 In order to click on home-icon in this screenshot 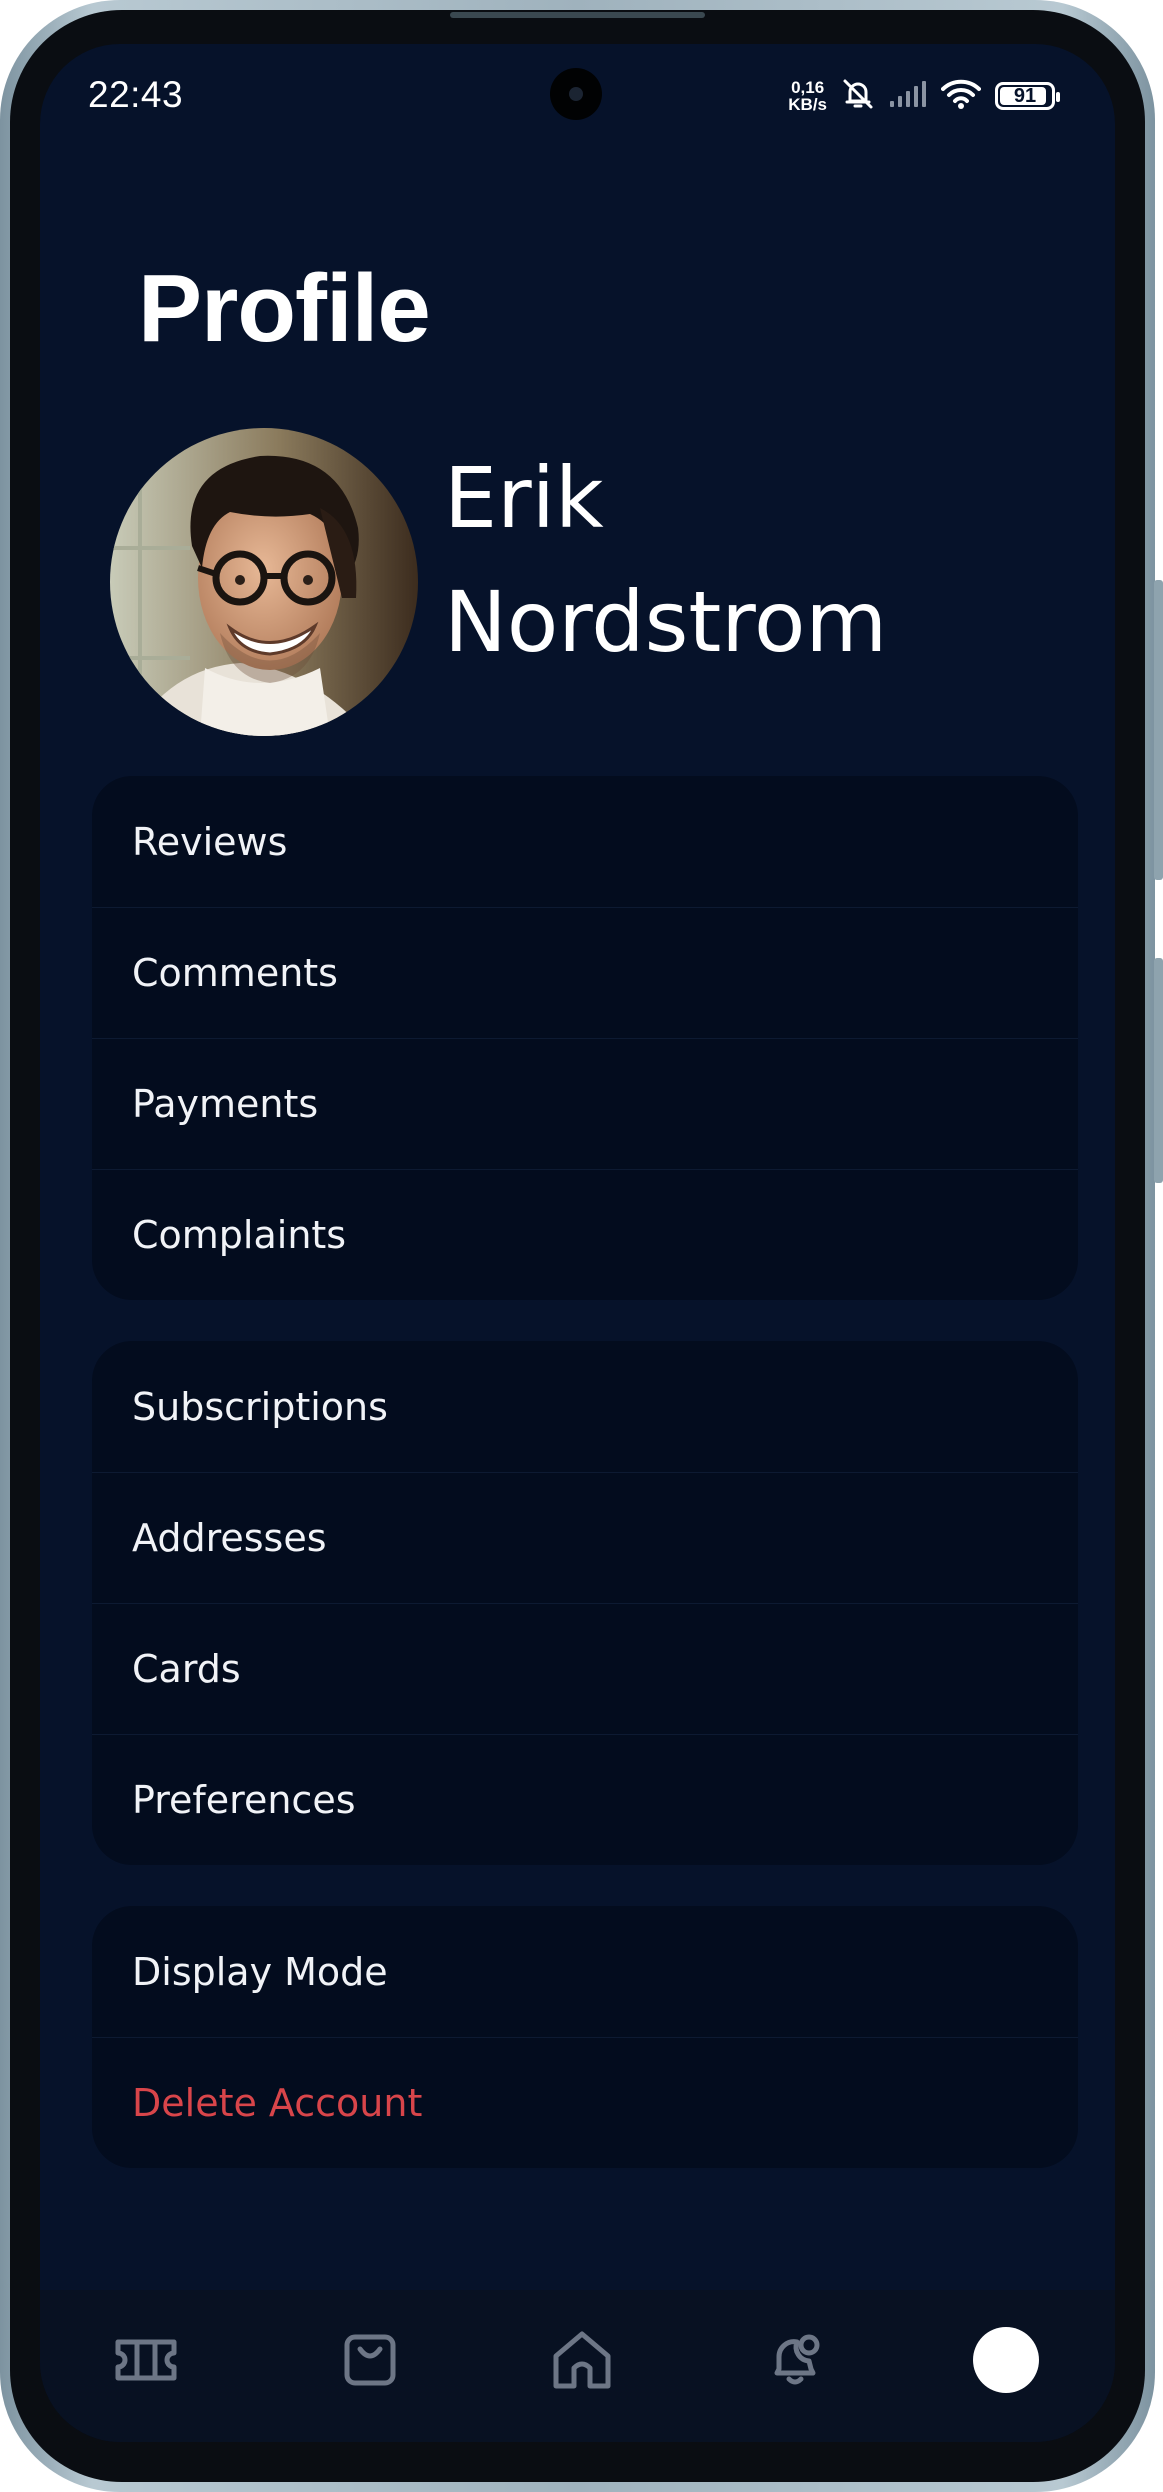, I will do `click(582, 2360)`.